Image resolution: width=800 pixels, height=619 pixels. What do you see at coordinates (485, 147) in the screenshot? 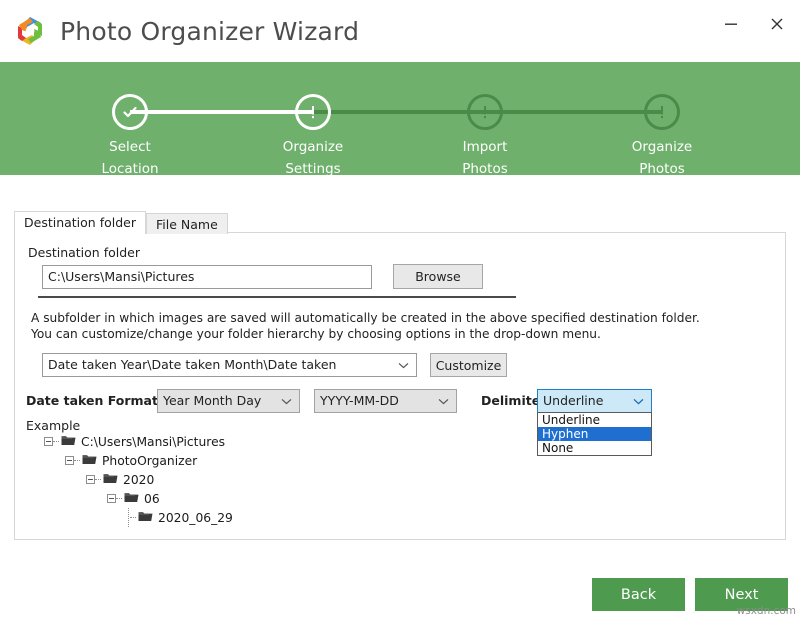
I see `step-label-3-line1: Import` at bounding box center [485, 147].